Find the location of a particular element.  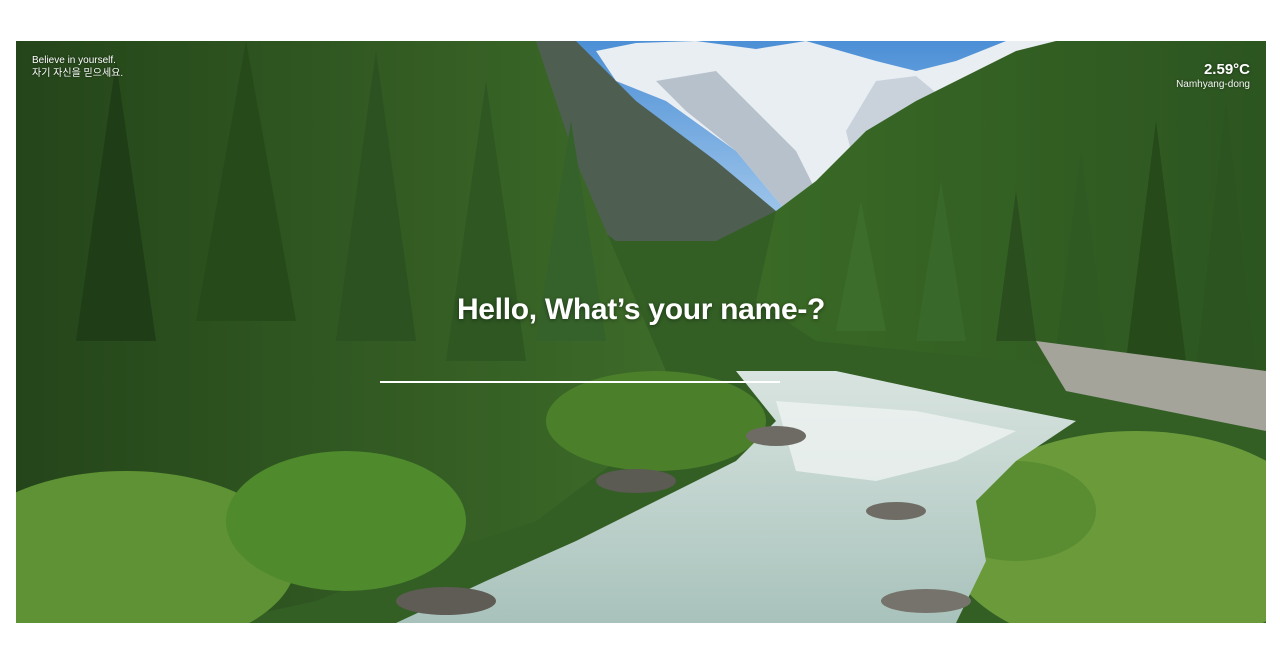

quote-korean: 자기 자신을 믿으세요. is located at coordinates (78, 73).